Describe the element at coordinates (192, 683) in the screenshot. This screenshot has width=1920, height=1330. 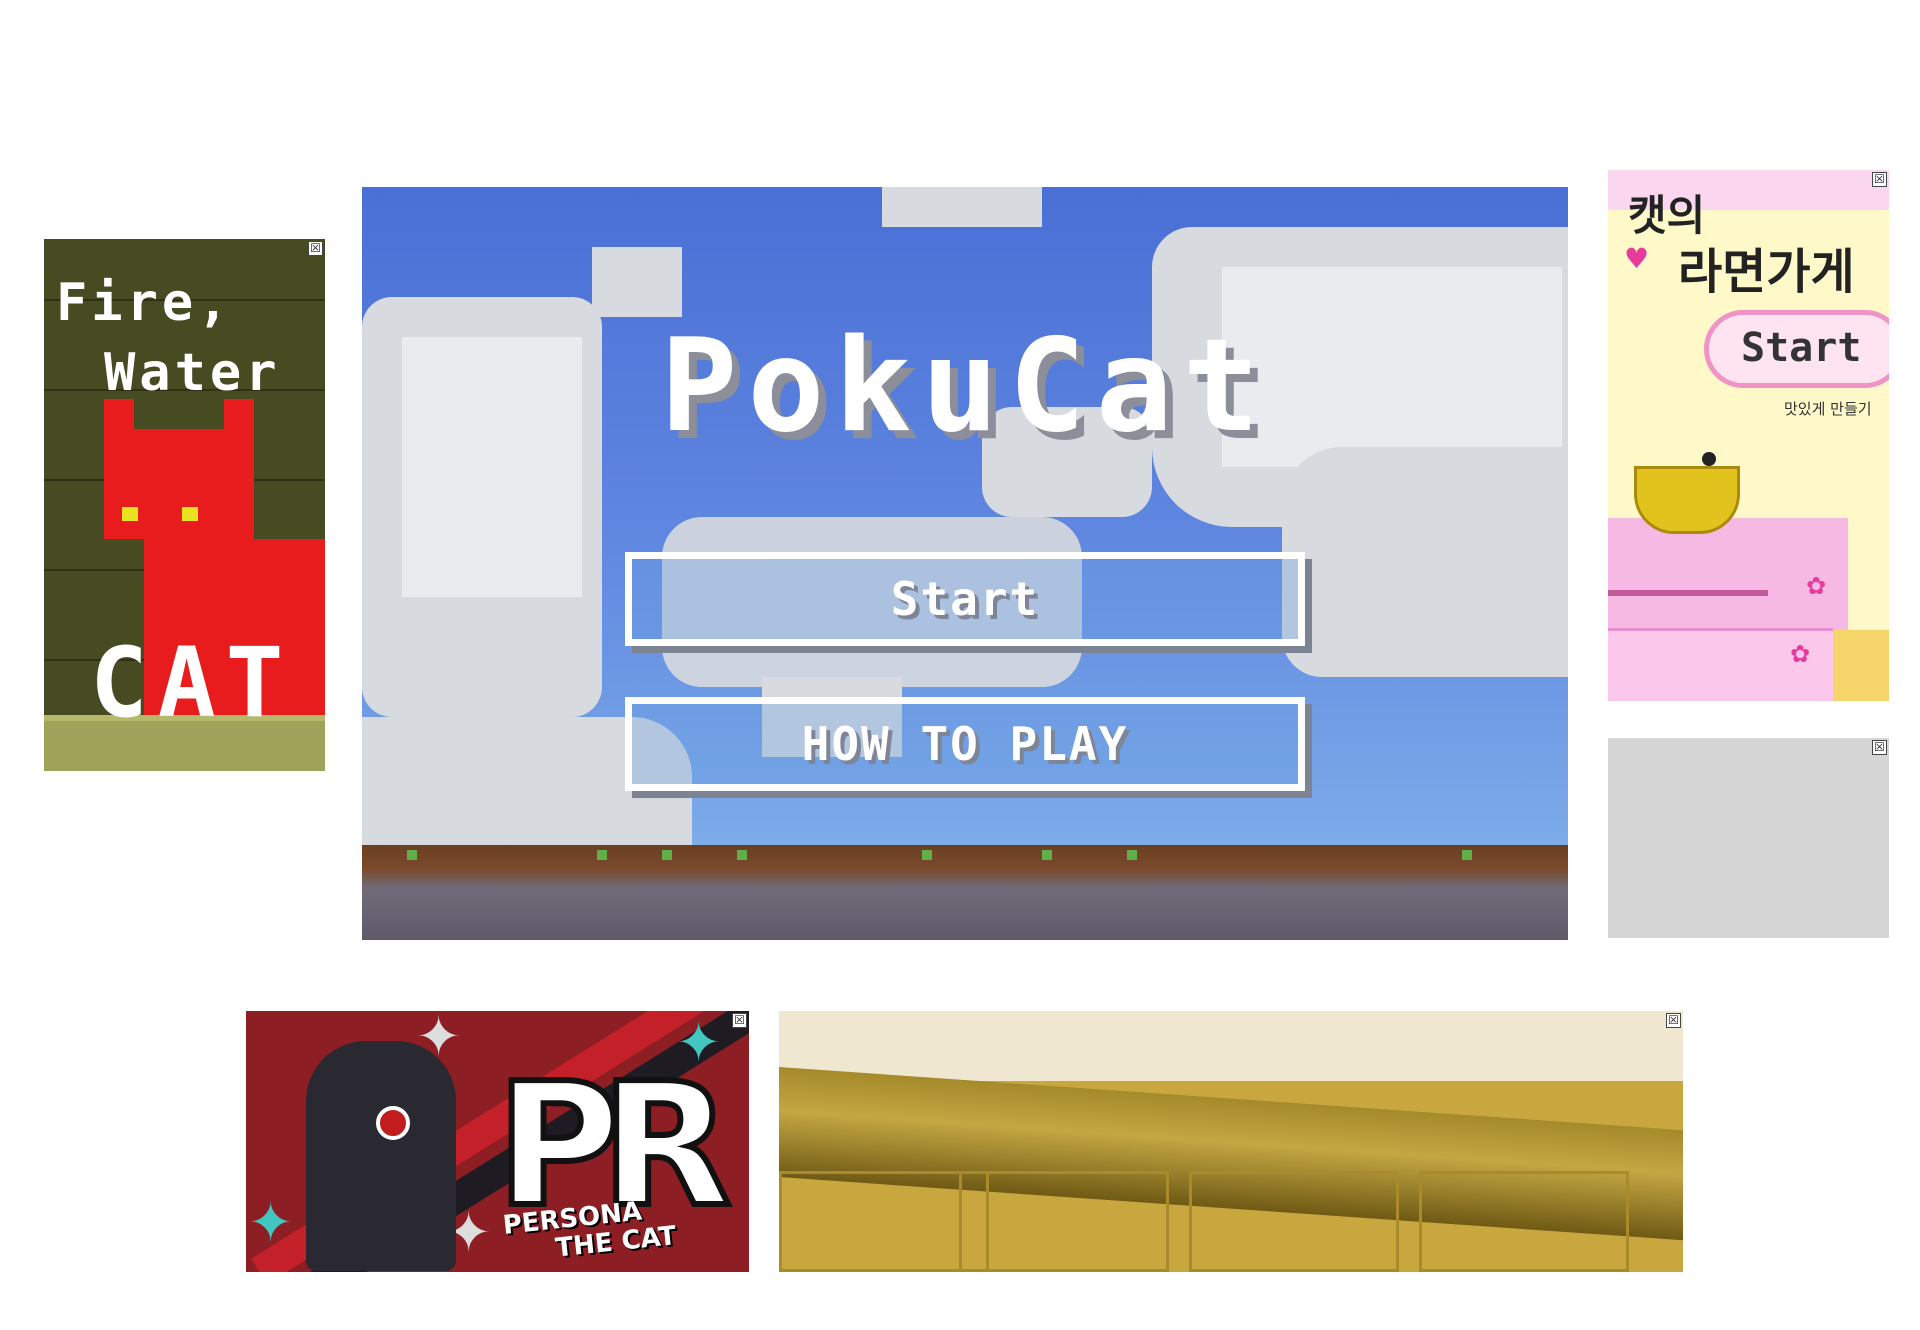
I see `ad-title-cat: CAT` at that location.